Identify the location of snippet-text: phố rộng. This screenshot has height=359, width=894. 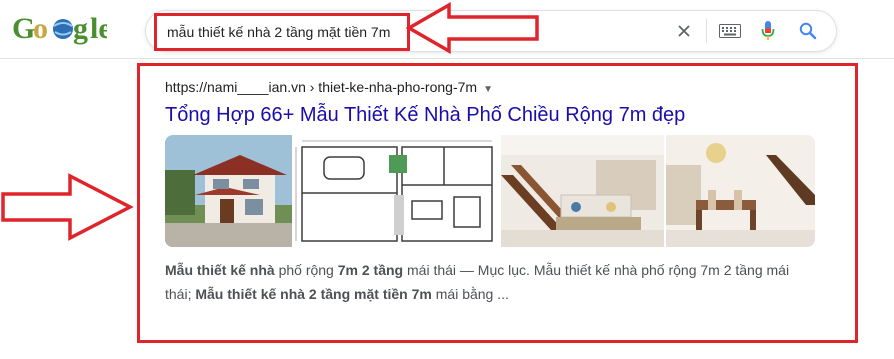
(306, 270).